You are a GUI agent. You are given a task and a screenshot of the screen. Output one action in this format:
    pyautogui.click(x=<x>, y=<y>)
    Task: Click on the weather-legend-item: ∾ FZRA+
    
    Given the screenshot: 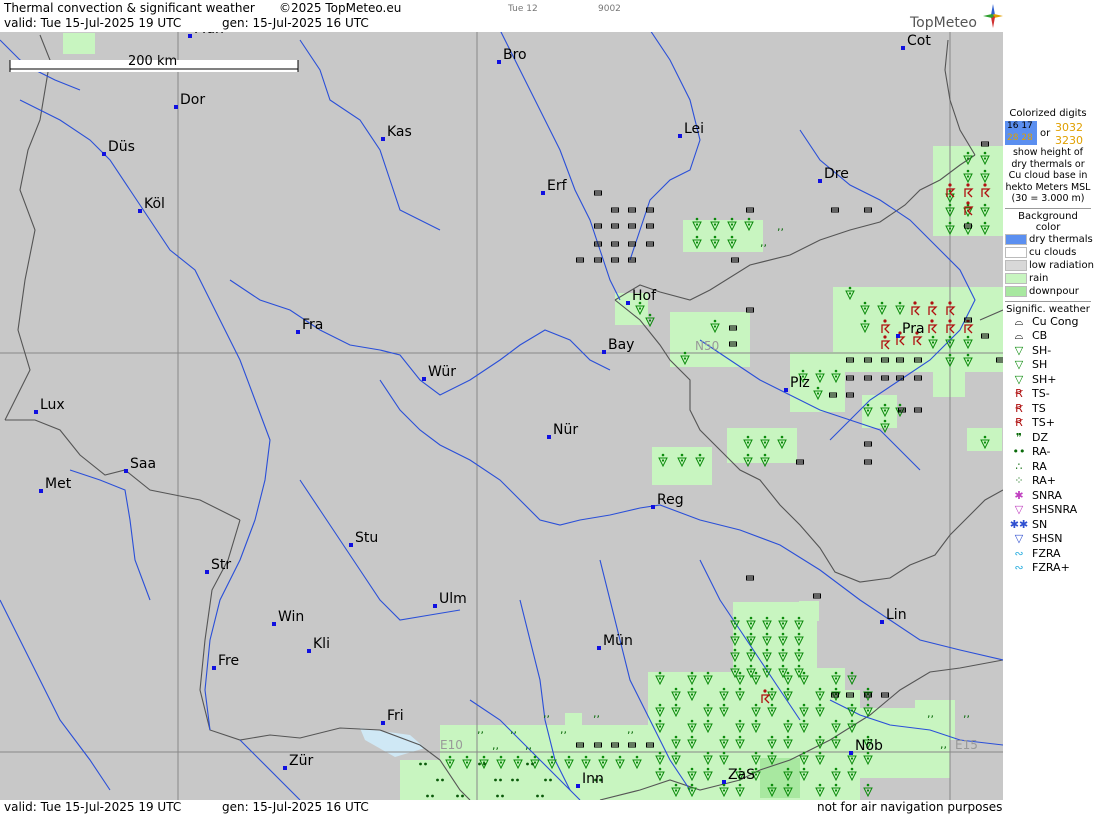 What is the action you would take?
    pyautogui.click(x=1048, y=568)
    